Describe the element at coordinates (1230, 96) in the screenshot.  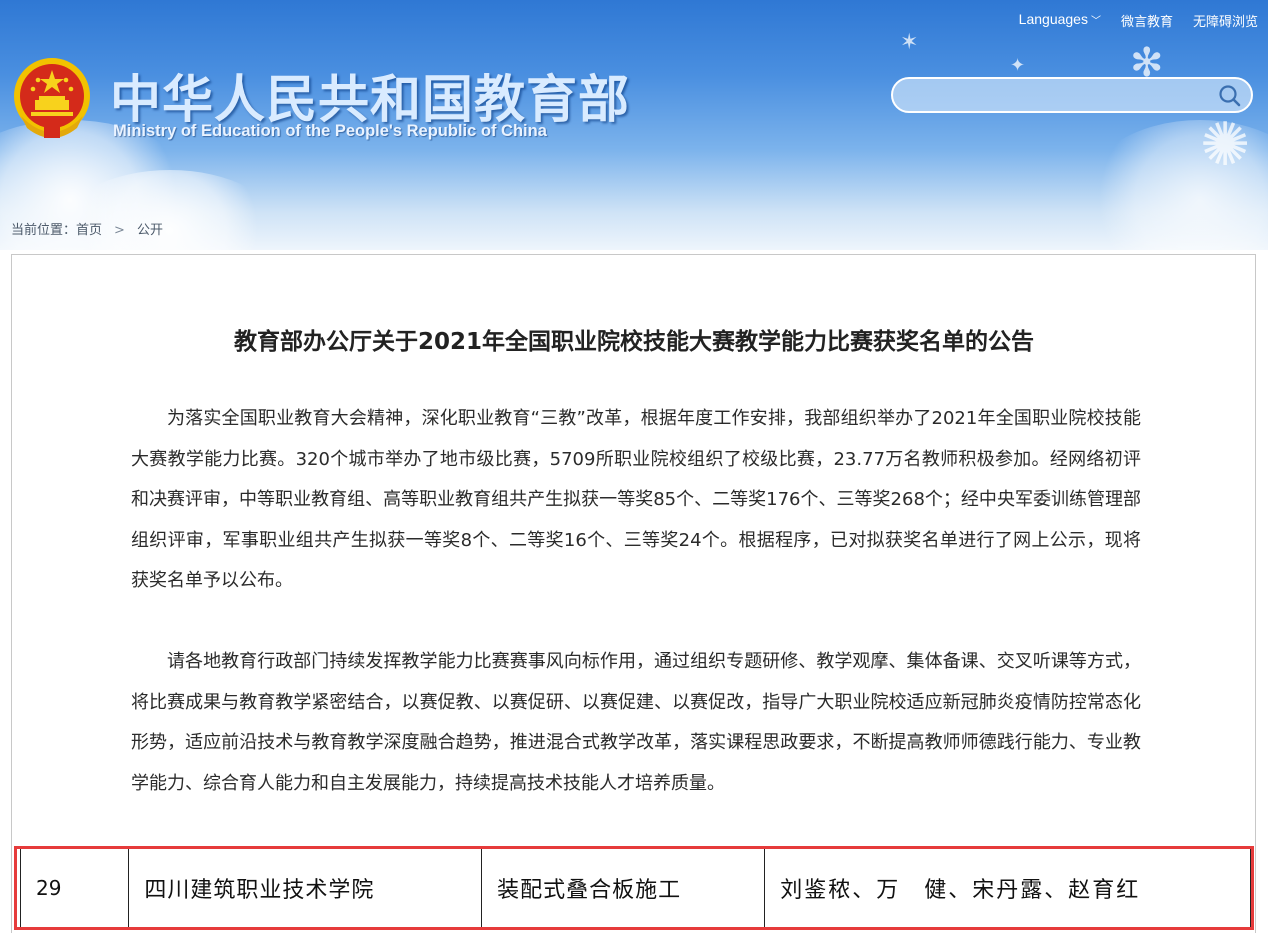
I see `search-icon` at that location.